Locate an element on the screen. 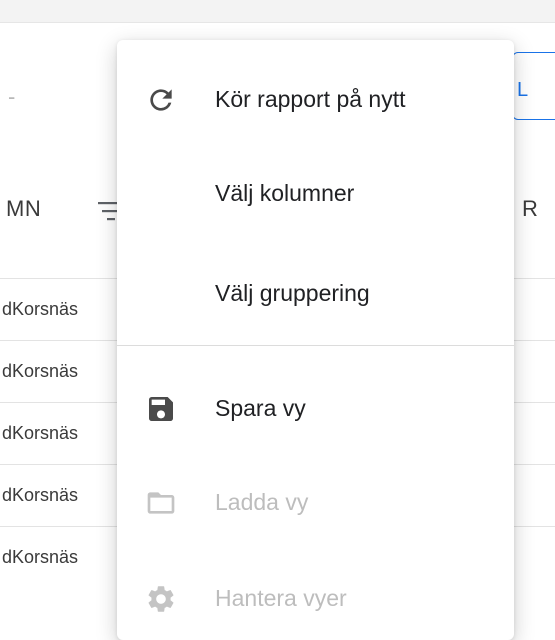  menu-item-rerun-report: Kör rapport på nytt is located at coordinates (315, 100).